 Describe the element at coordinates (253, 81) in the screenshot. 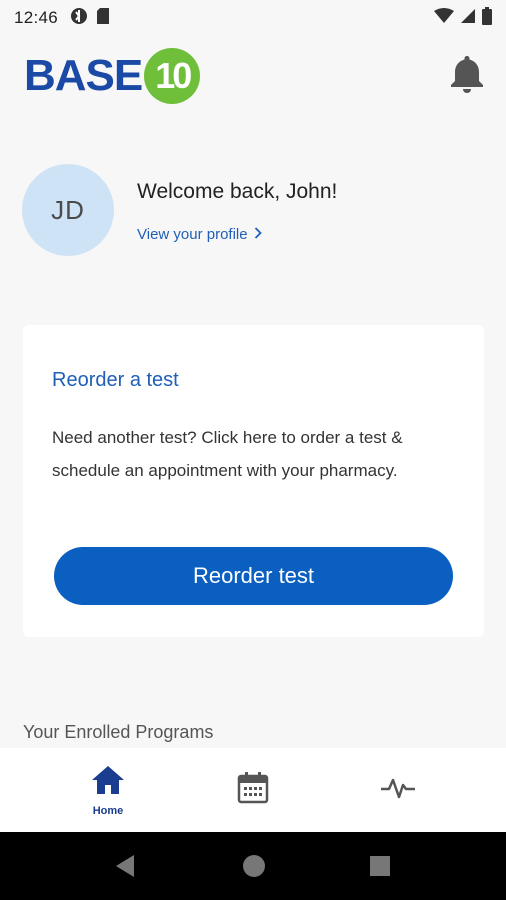

I see `app-header: BASE 10` at that location.